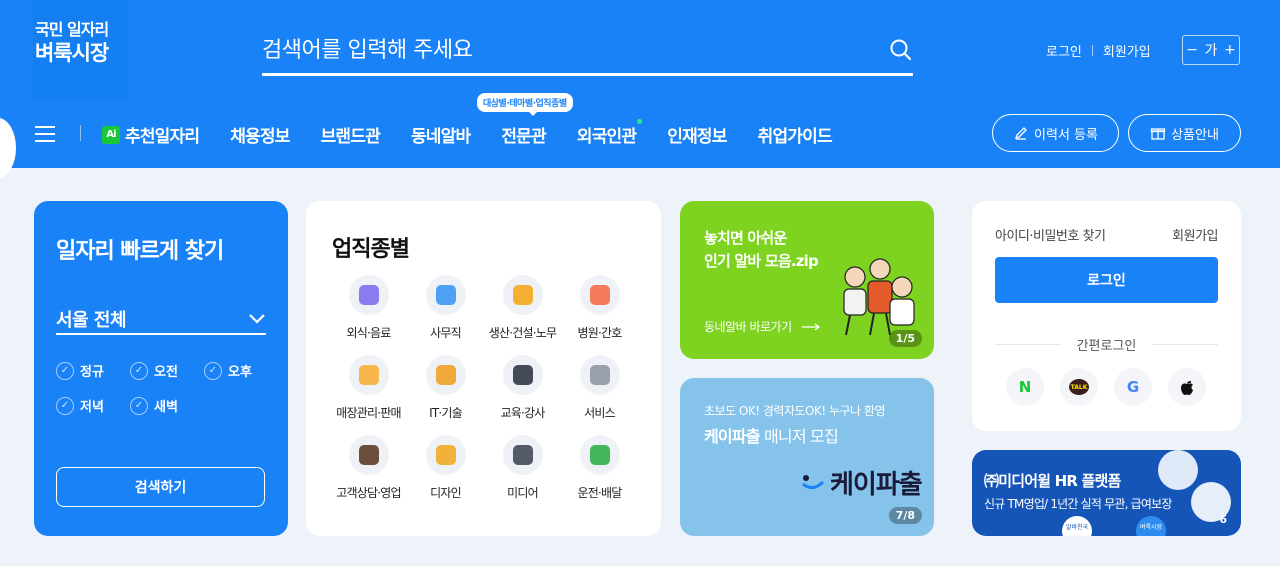 Image resolution: width=1280 pixels, height=566 pixels. I want to click on region-value: 서울 전체, so click(91, 320).